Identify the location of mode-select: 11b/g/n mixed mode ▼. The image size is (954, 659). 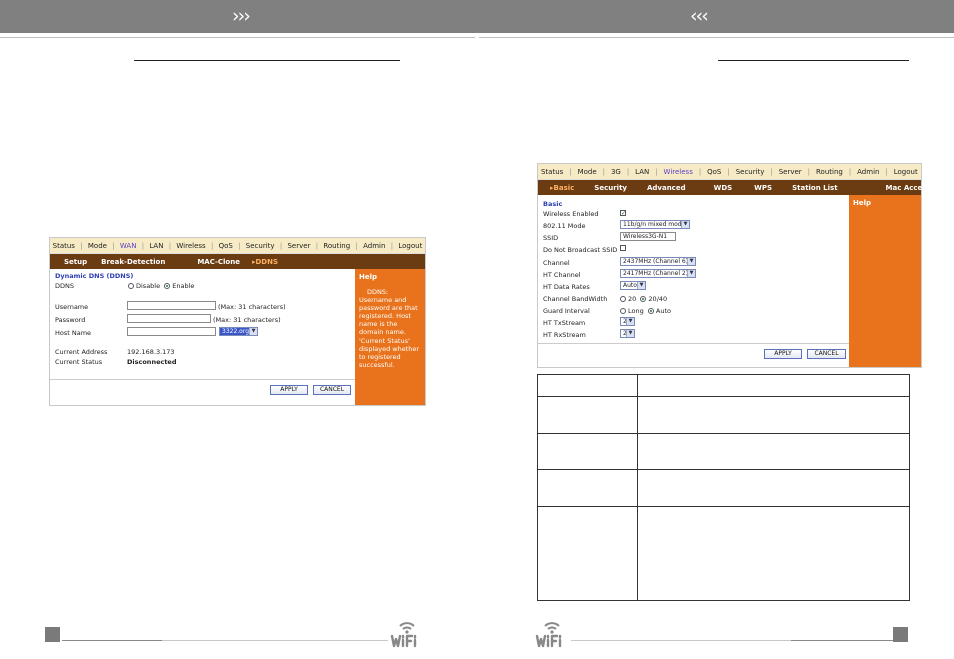
(655, 224).